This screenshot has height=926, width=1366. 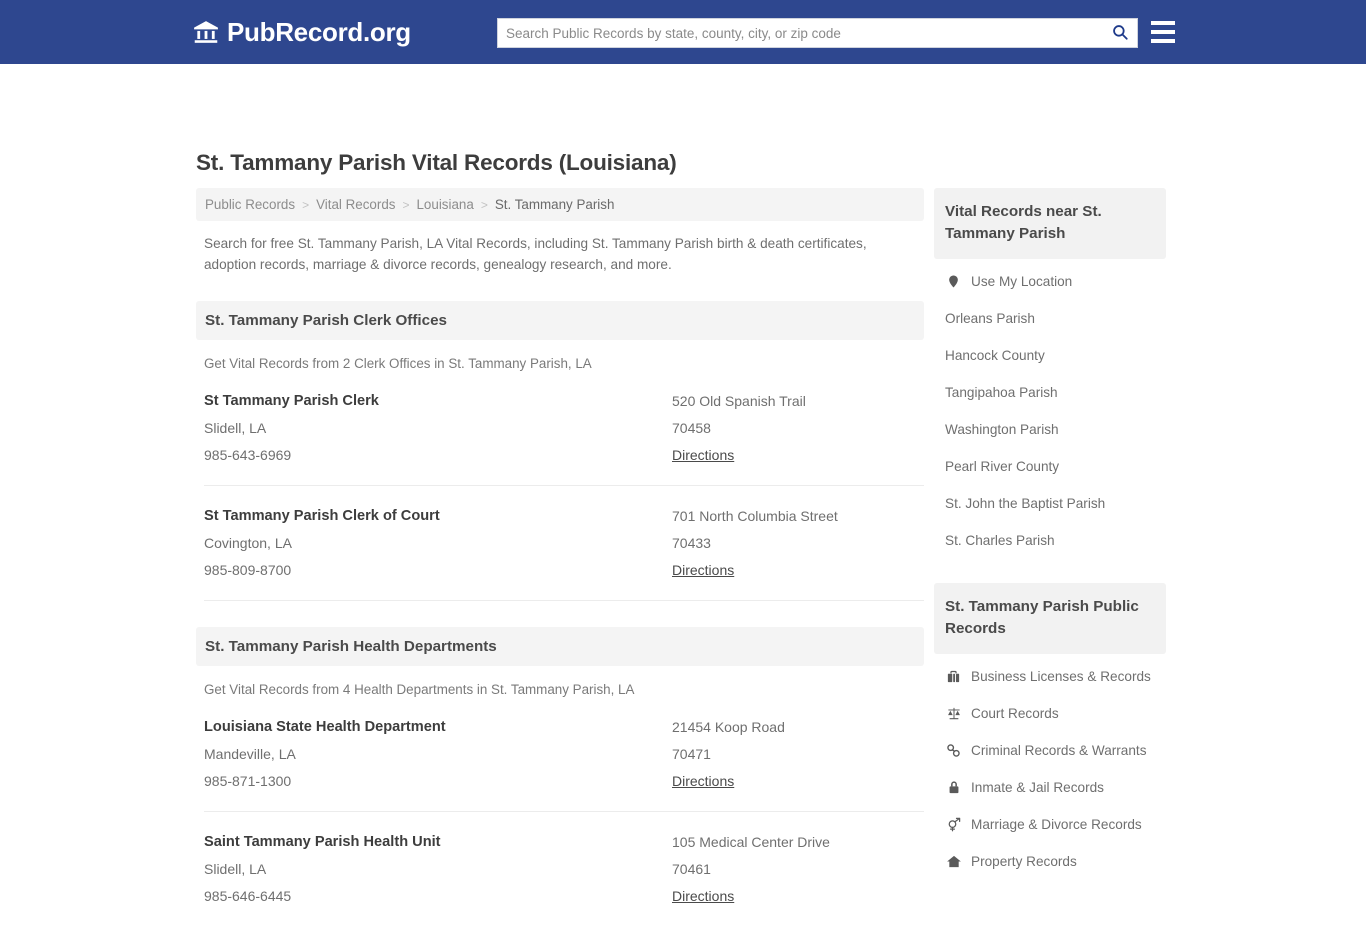 I want to click on sidebar-item-marriage-divorce-records: Marriage & Divorce Records, so click(x=1050, y=824).